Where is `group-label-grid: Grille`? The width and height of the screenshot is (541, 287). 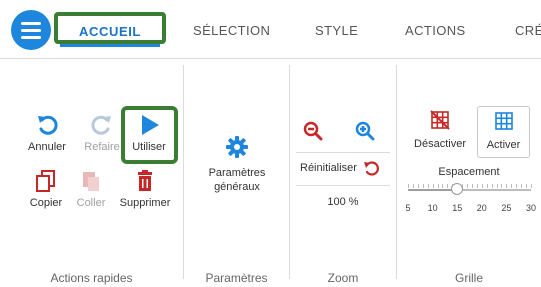 group-label-grid: Grille is located at coordinates (468, 278).